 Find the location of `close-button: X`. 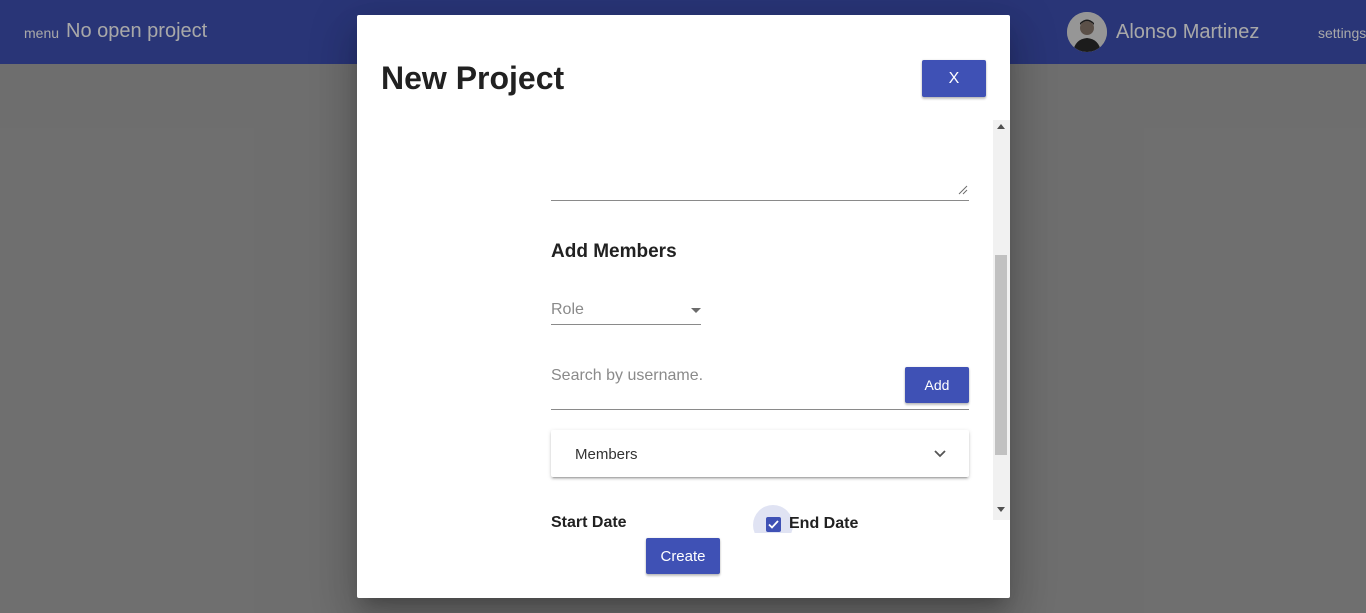

close-button: X is located at coordinates (954, 78).